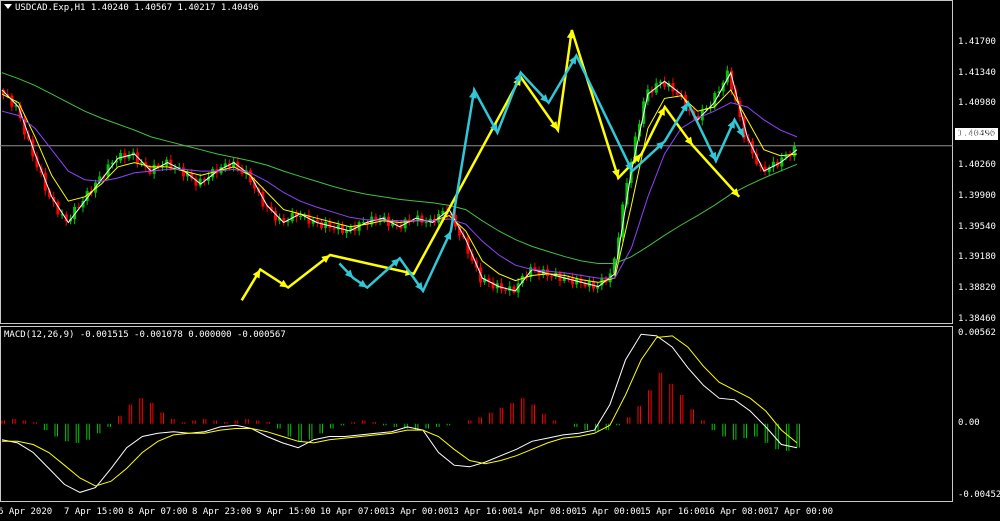 This screenshot has width=1000, height=521. Describe the element at coordinates (977, 288) in the screenshot. I see `price-tick-label: 1.38820` at that location.